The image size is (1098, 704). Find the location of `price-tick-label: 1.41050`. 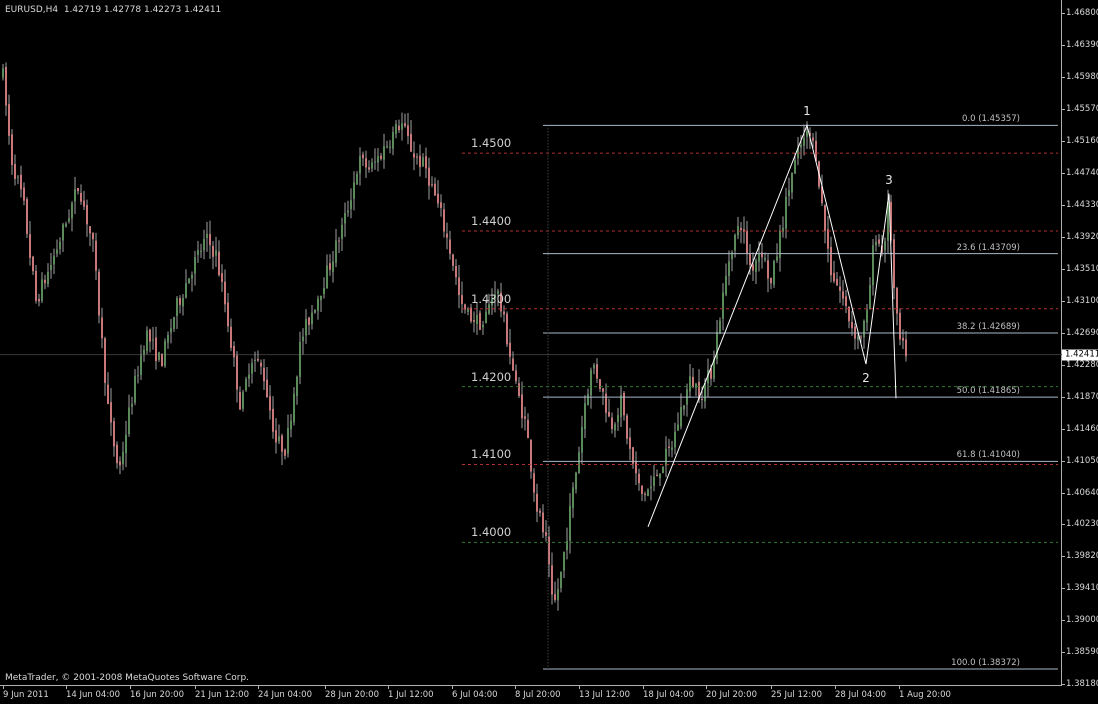

price-tick-label: 1.41050 is located at coordinates (1082, 460).